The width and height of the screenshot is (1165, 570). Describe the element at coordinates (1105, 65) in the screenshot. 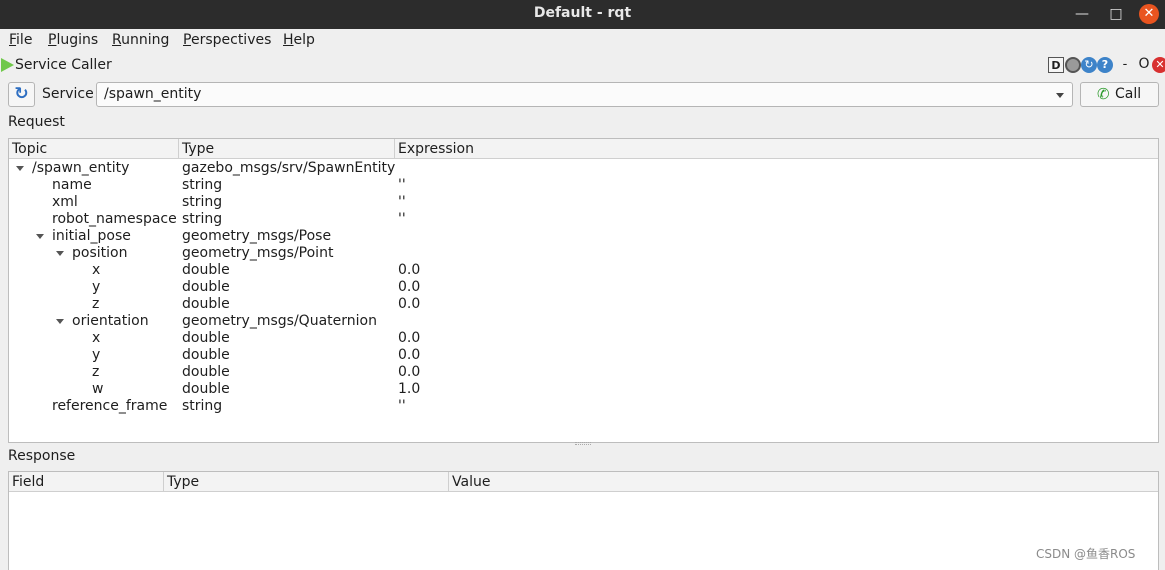

I see `help-icon: ?` at that location.